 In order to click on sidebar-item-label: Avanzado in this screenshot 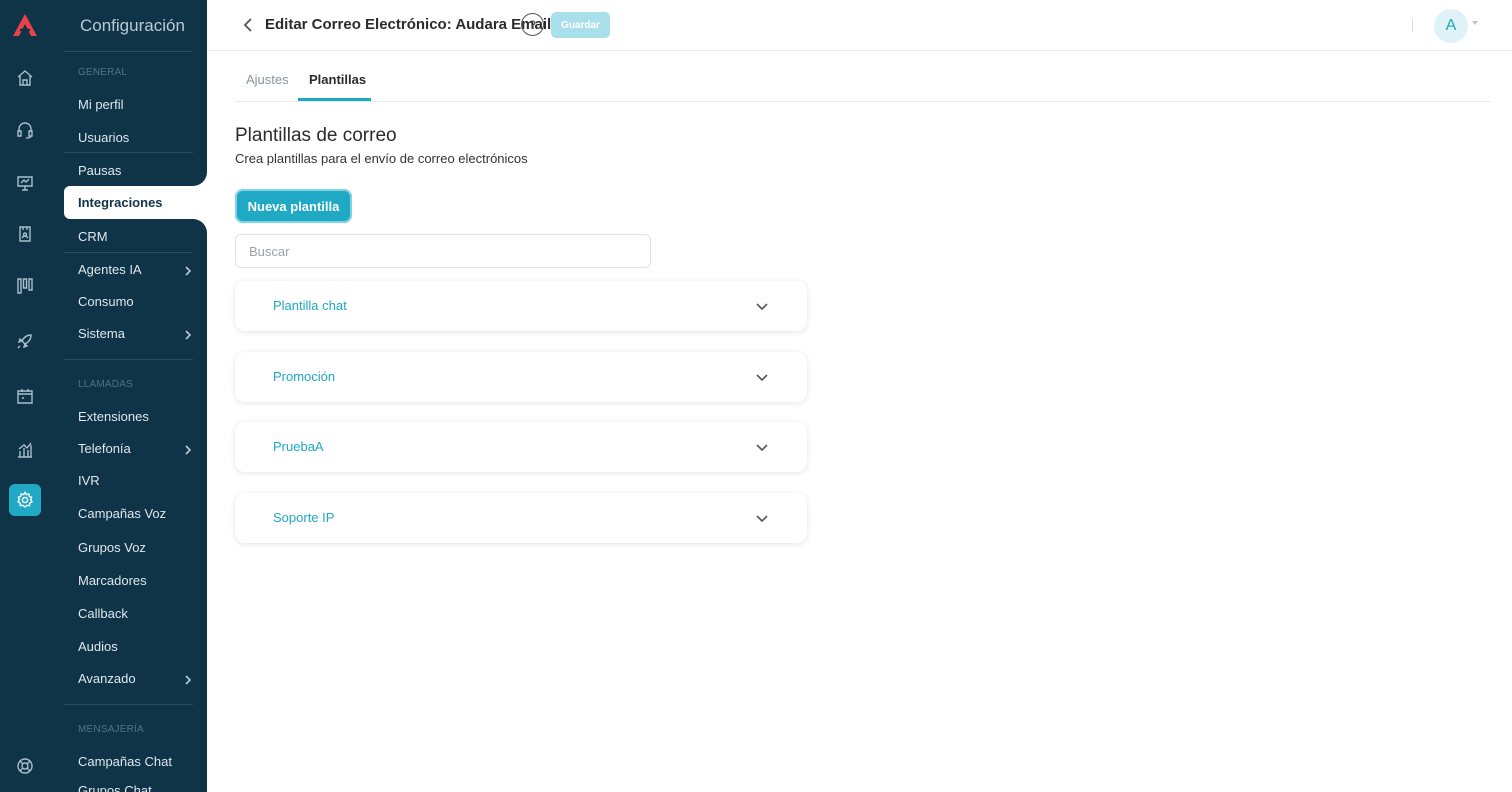, I will do `click(107, 678)`.